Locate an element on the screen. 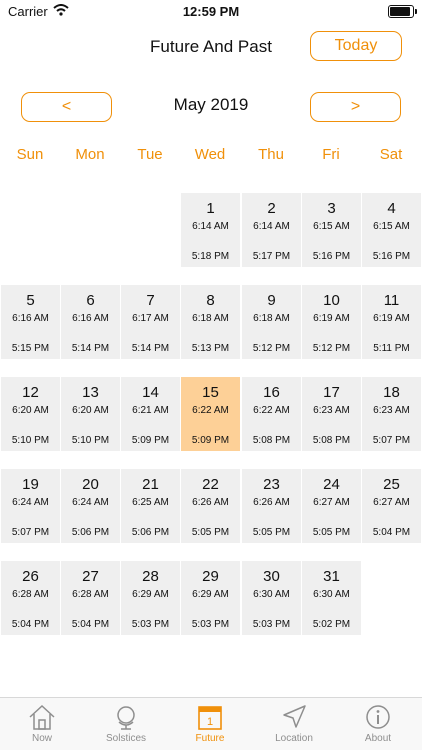  sunset-time: 5:05 PM is located at coordinates (210, 532).